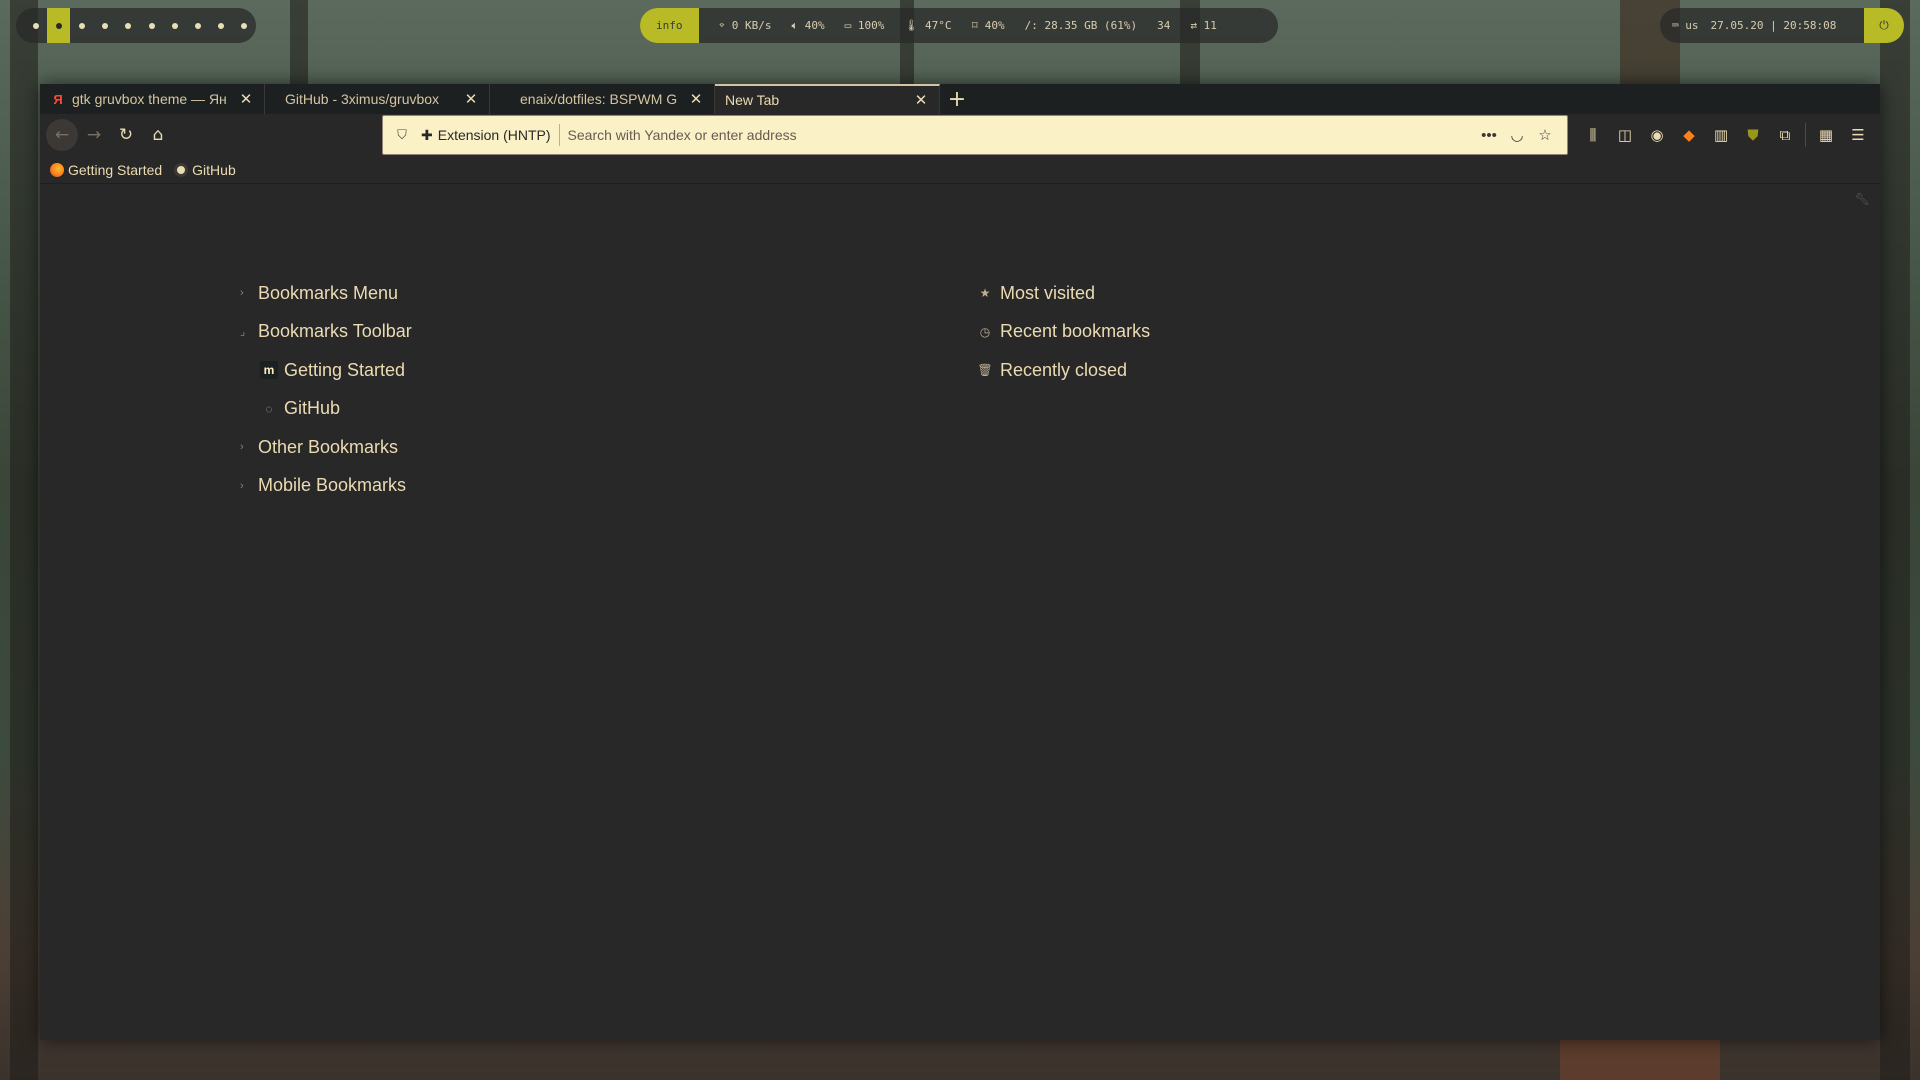  Describe the element at coordinates (402, 135) in the screenshot. I see `shield-icon: ⛉` at that location.